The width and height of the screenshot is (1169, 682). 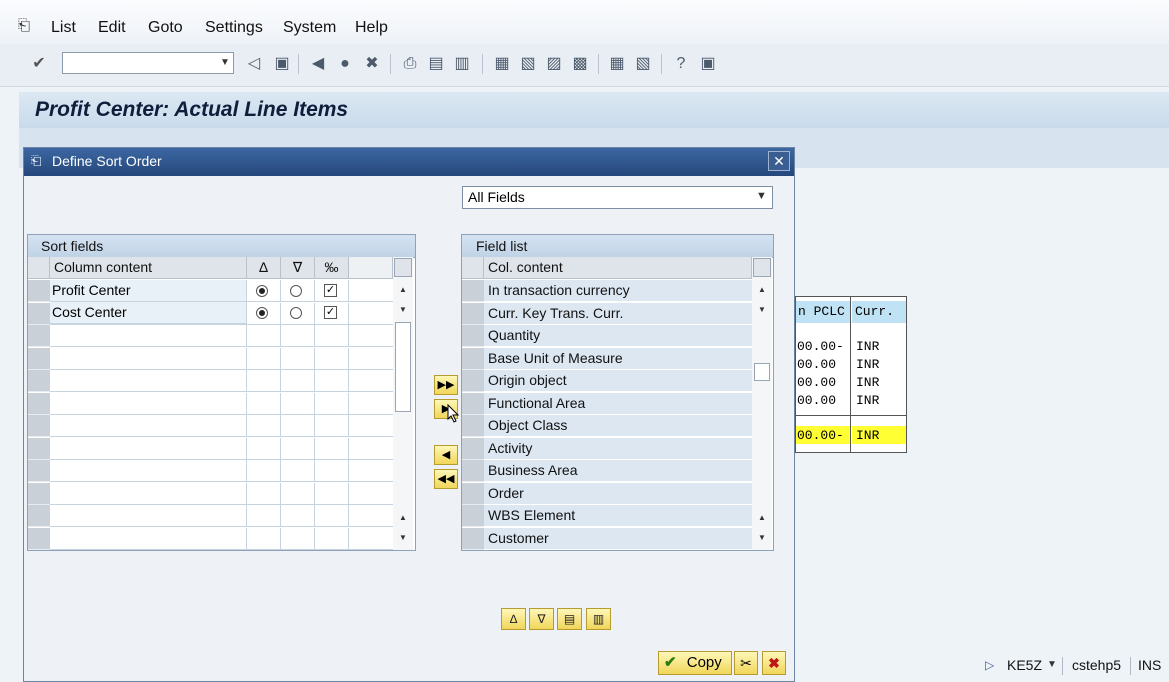 I want to click on menu-help: Help, so click(x=371, y=28).